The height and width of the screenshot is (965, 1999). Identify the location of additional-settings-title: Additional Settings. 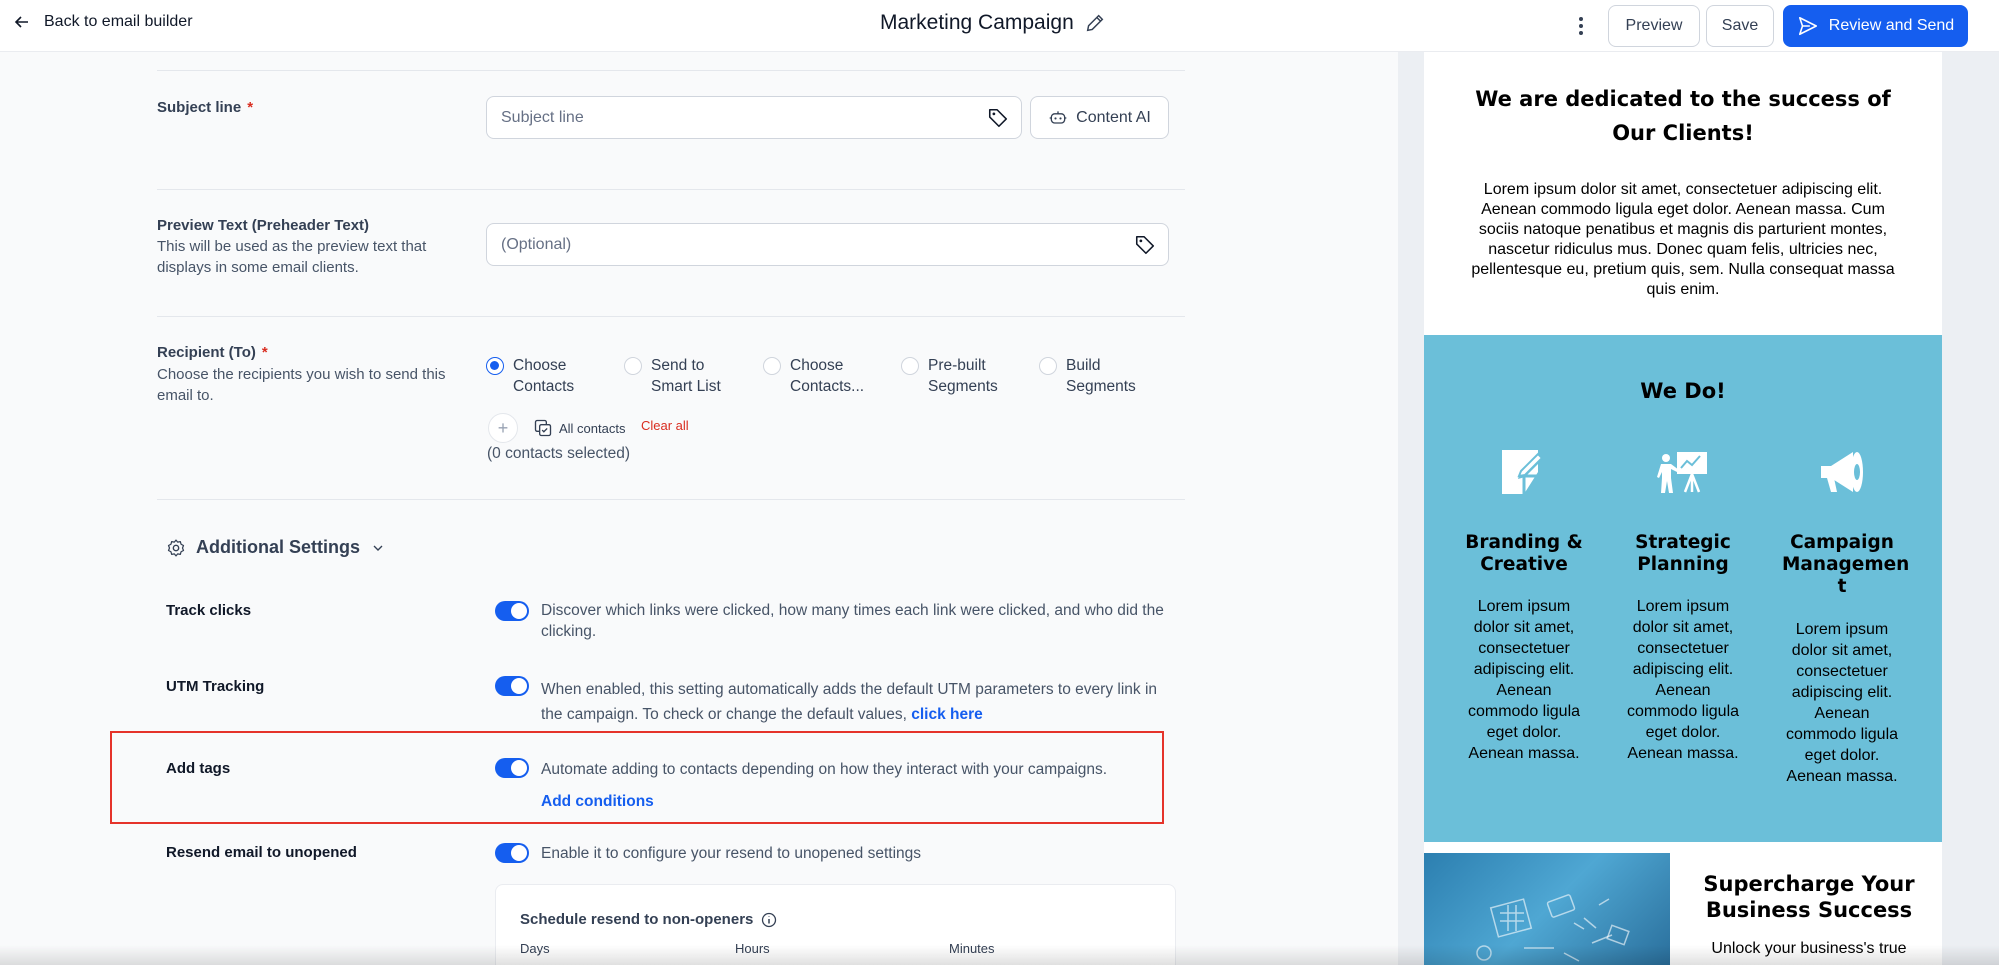
(278, 547).